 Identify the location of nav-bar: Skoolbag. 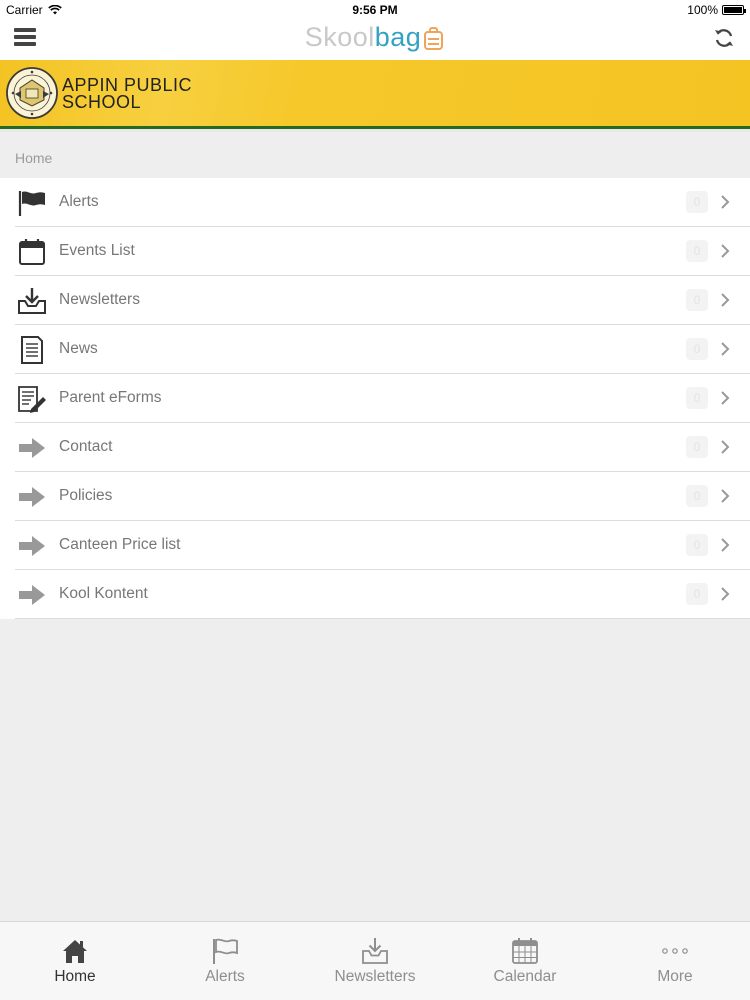
(375, 40).